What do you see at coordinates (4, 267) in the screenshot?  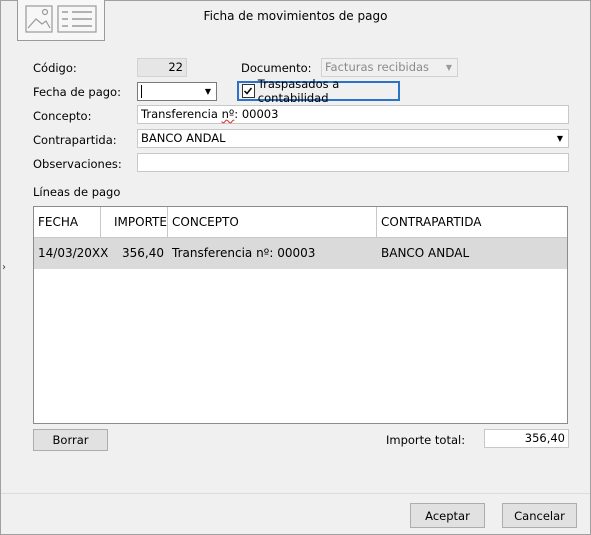 I see `chevron-right-icon: ›` at bounding box center [4, 267].